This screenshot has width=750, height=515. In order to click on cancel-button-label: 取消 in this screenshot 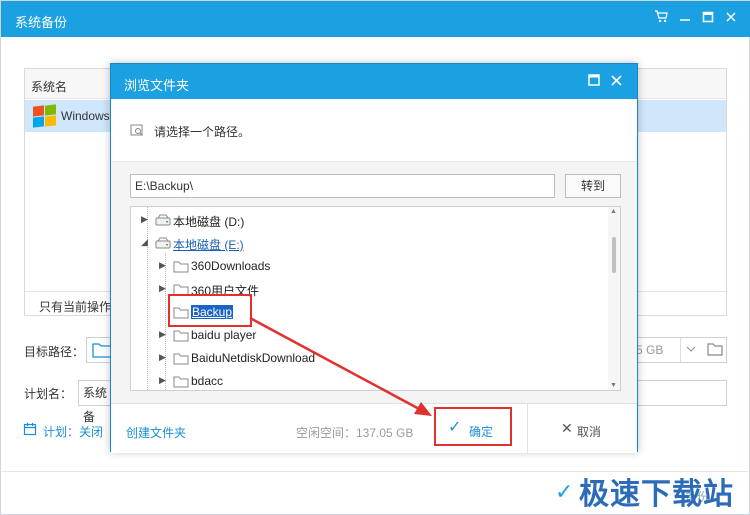, I will do `click(589, 432)`.